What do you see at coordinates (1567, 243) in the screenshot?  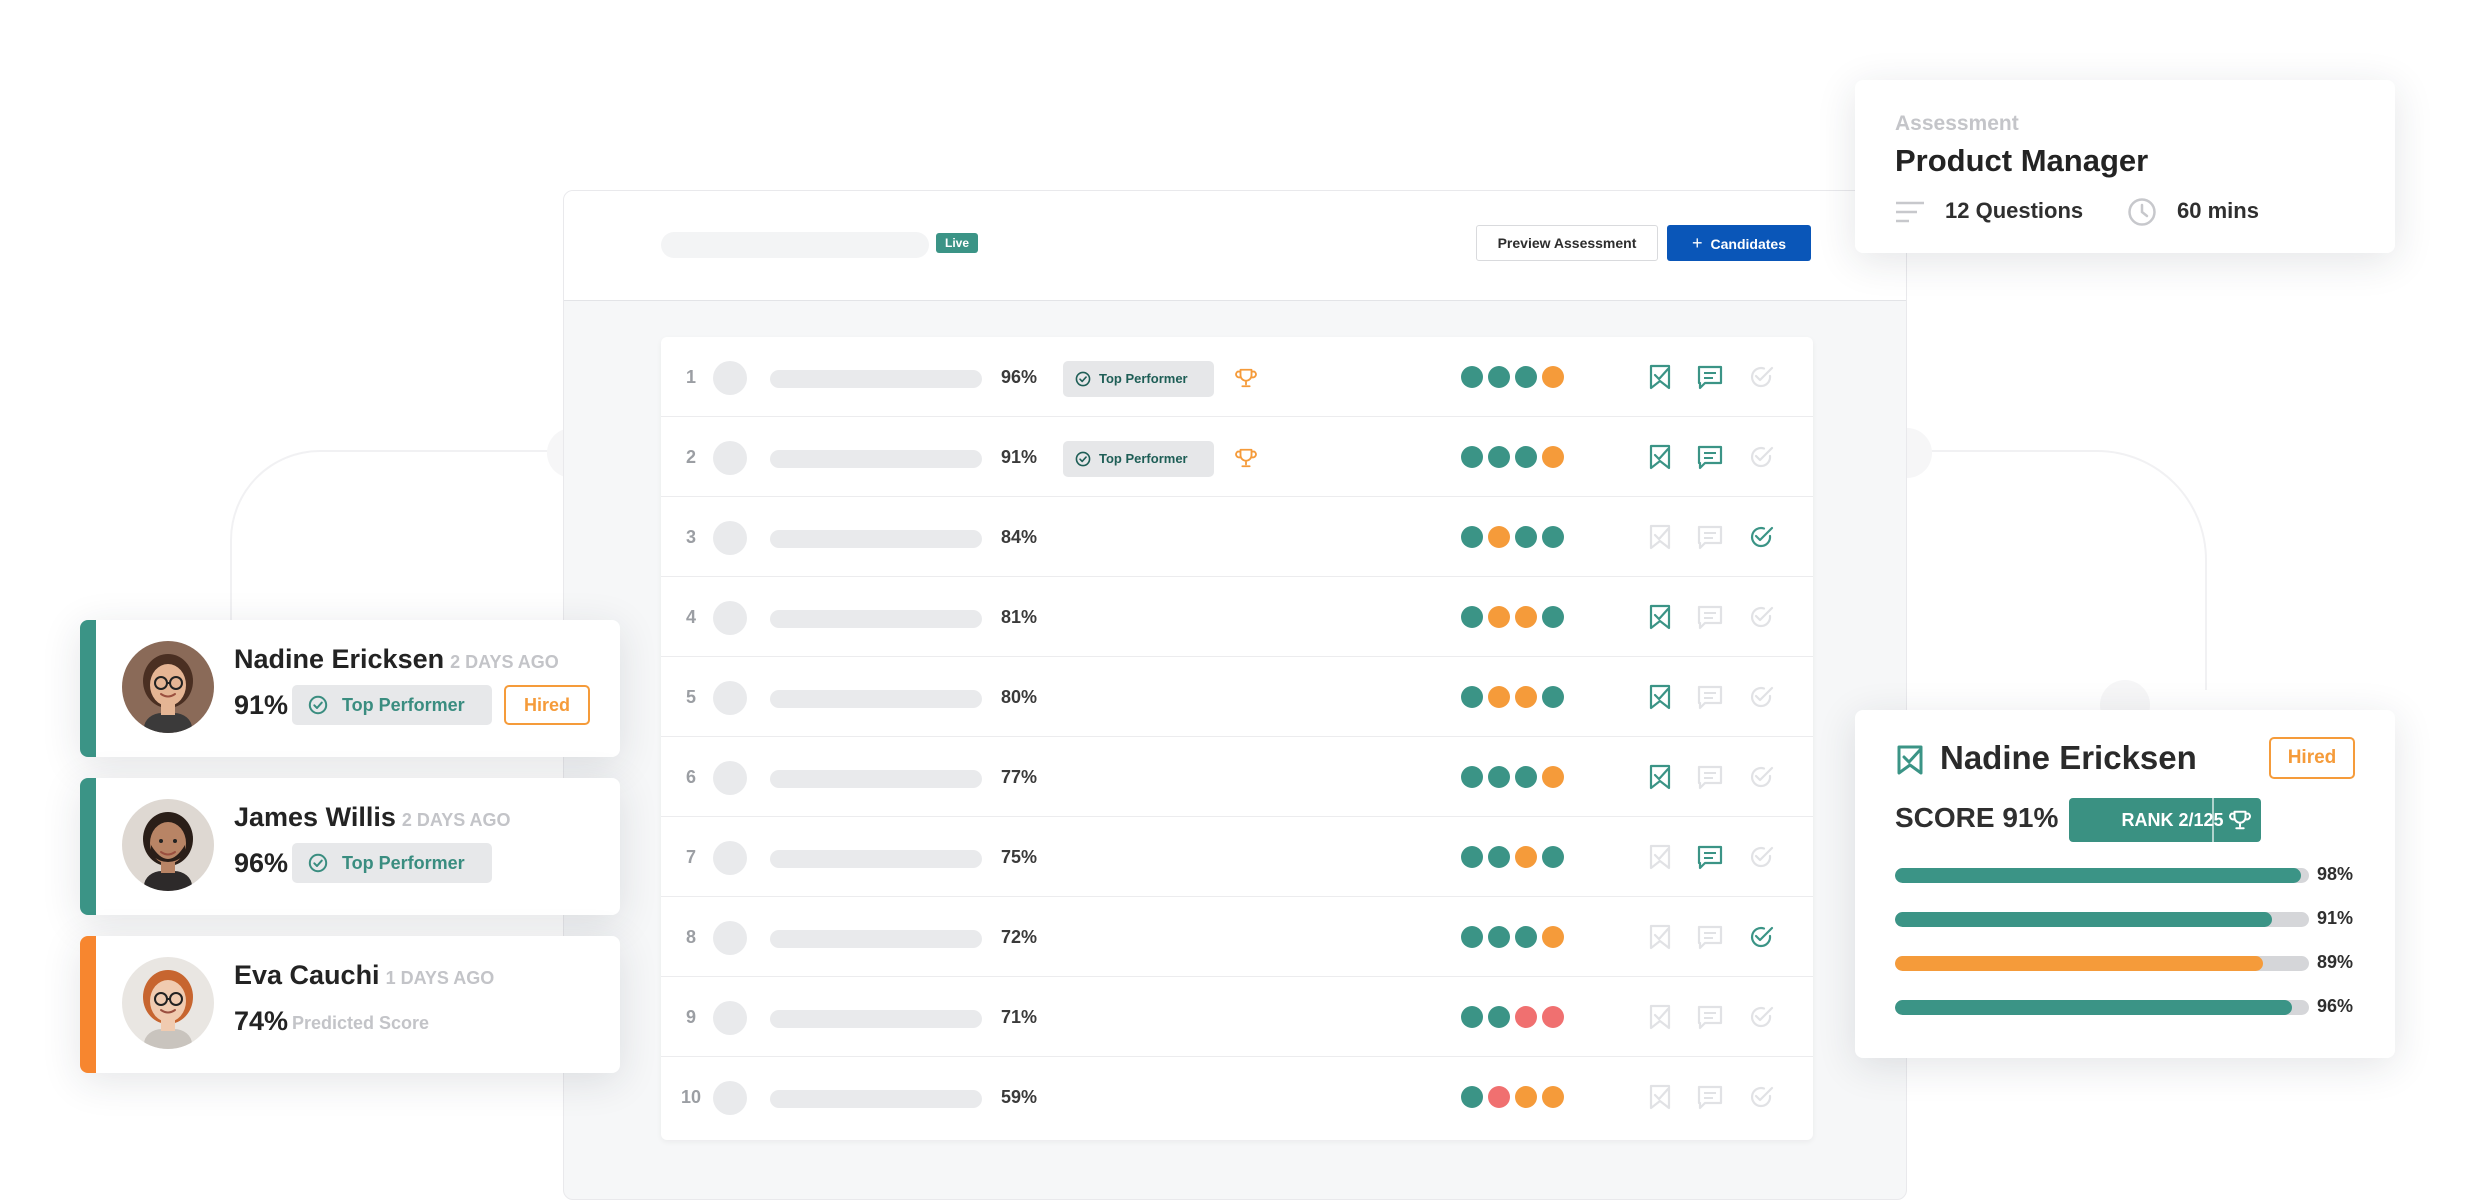 I see `preview-assessment-button: Preview Assessment` at bounding box center [1567, 243].